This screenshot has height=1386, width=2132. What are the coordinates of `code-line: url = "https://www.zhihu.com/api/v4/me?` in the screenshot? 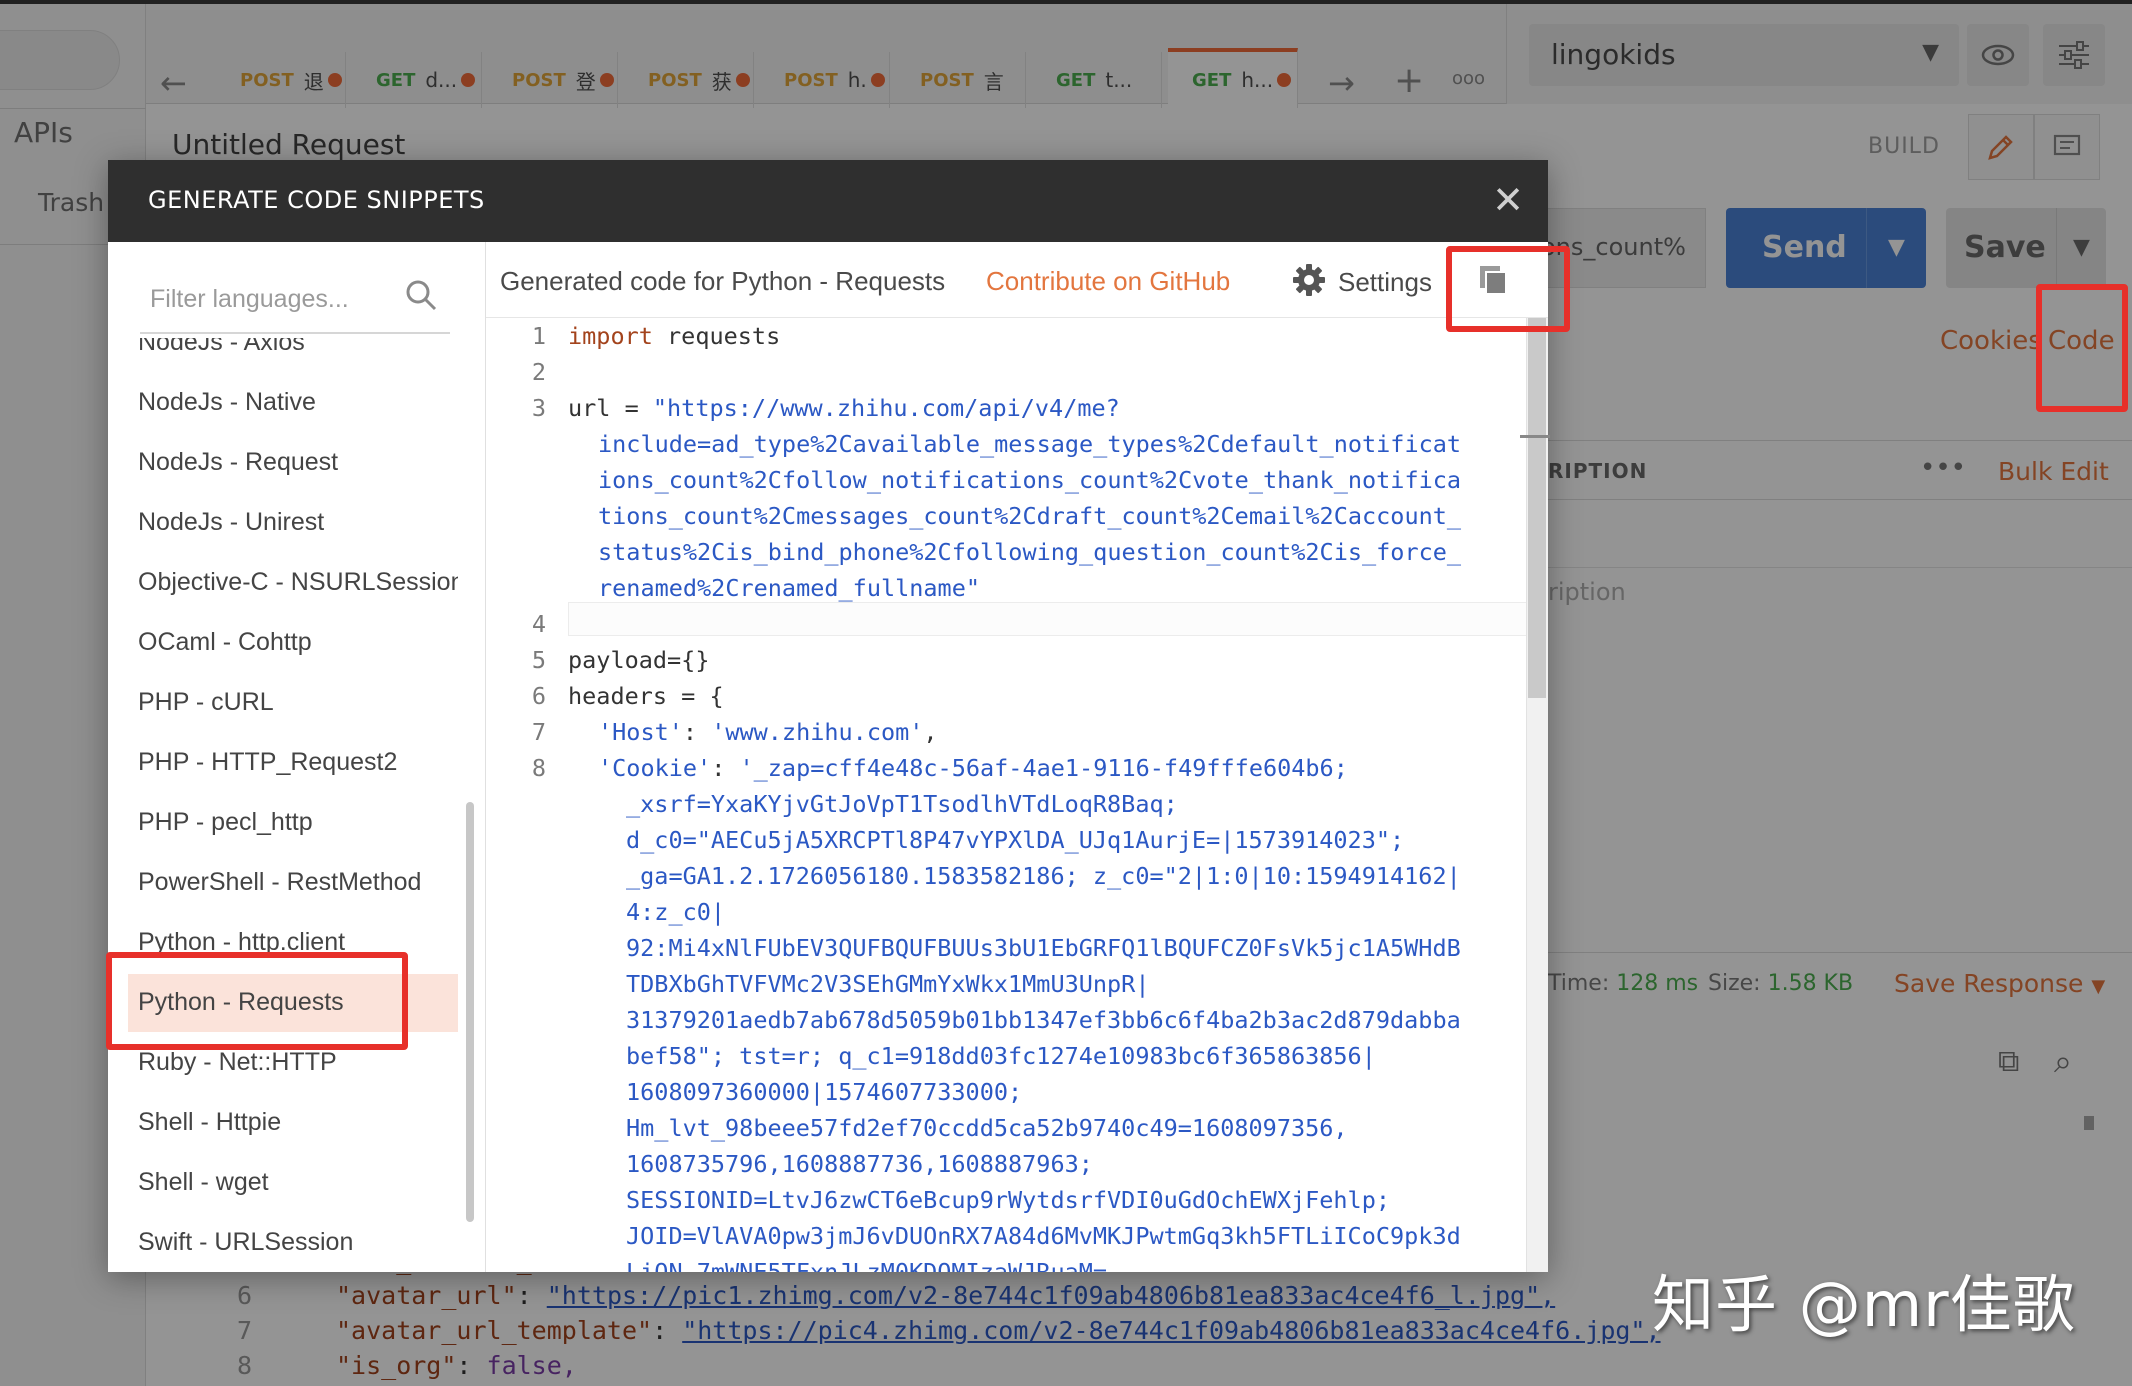 It's located at (844, 408).